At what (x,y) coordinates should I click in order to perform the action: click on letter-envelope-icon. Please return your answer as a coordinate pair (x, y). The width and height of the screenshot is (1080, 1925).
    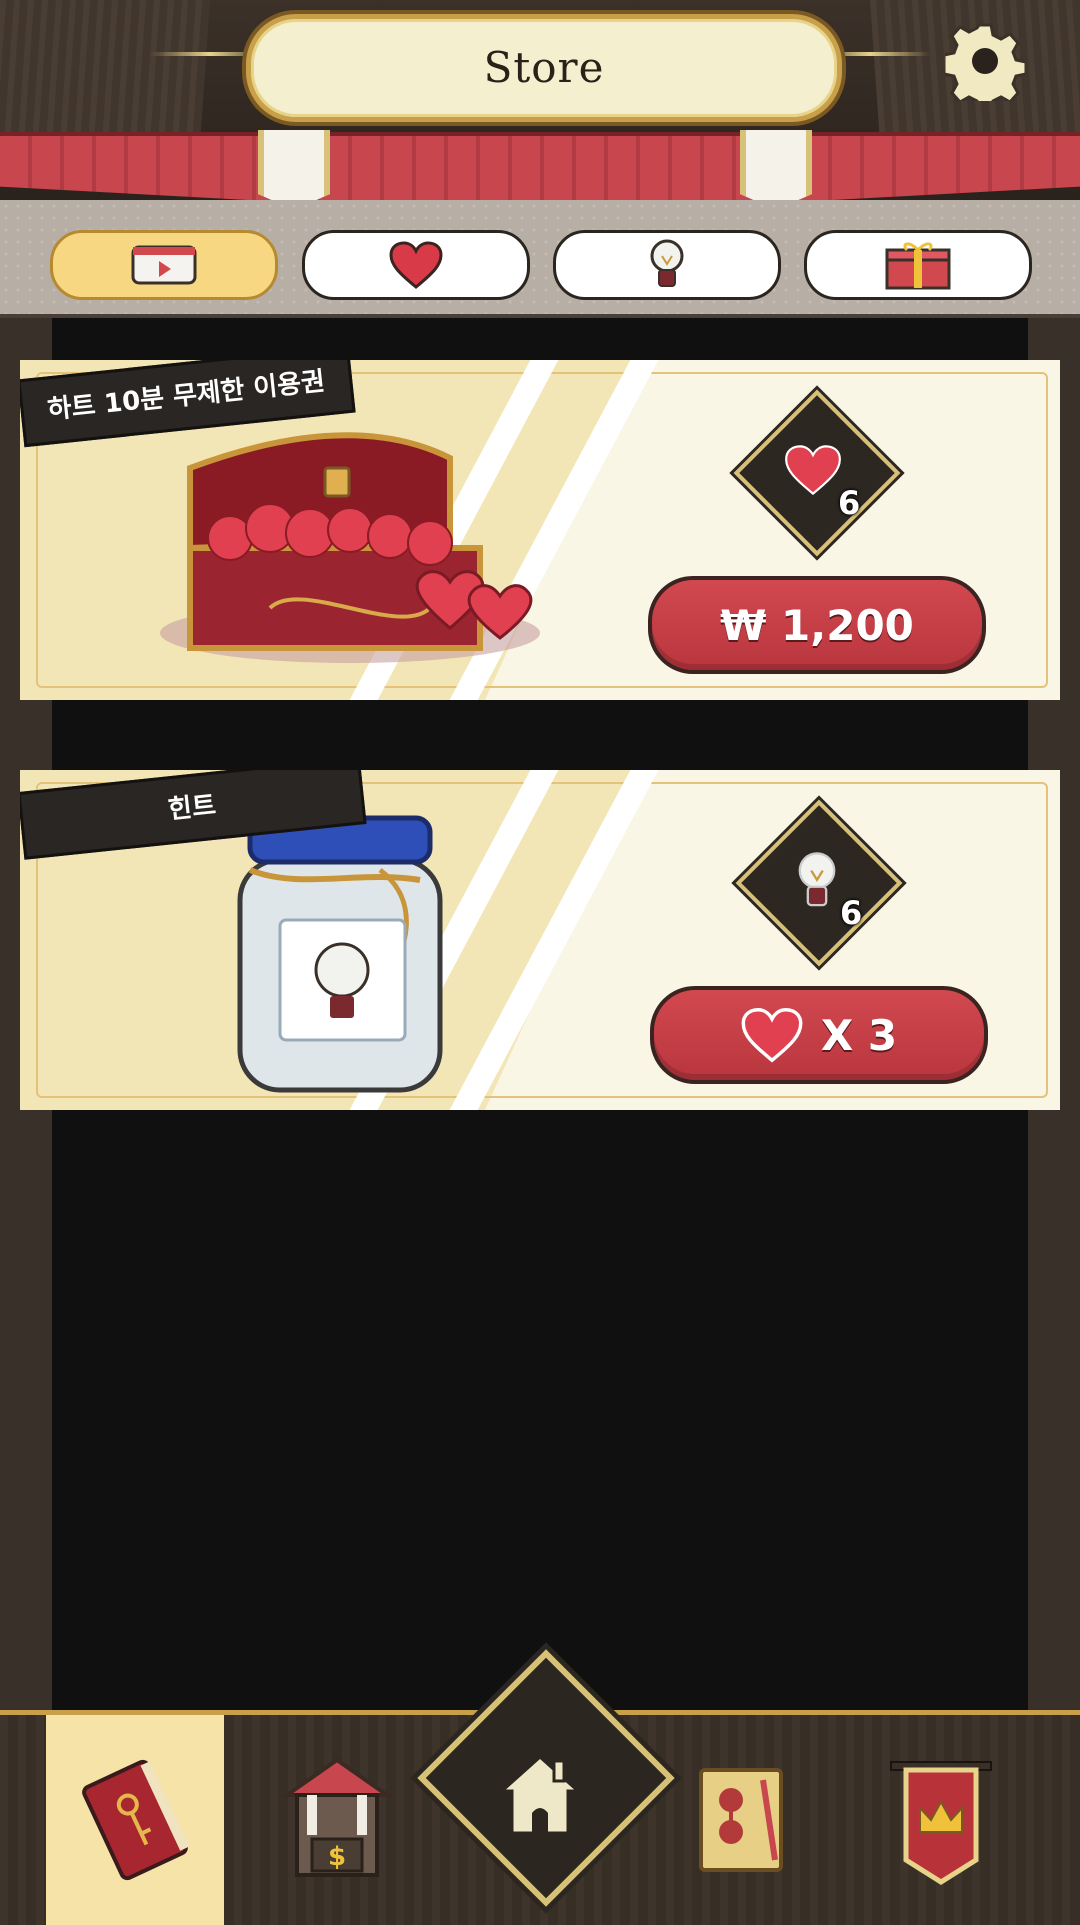
    Looking at the image, I should click on (741, 1820).